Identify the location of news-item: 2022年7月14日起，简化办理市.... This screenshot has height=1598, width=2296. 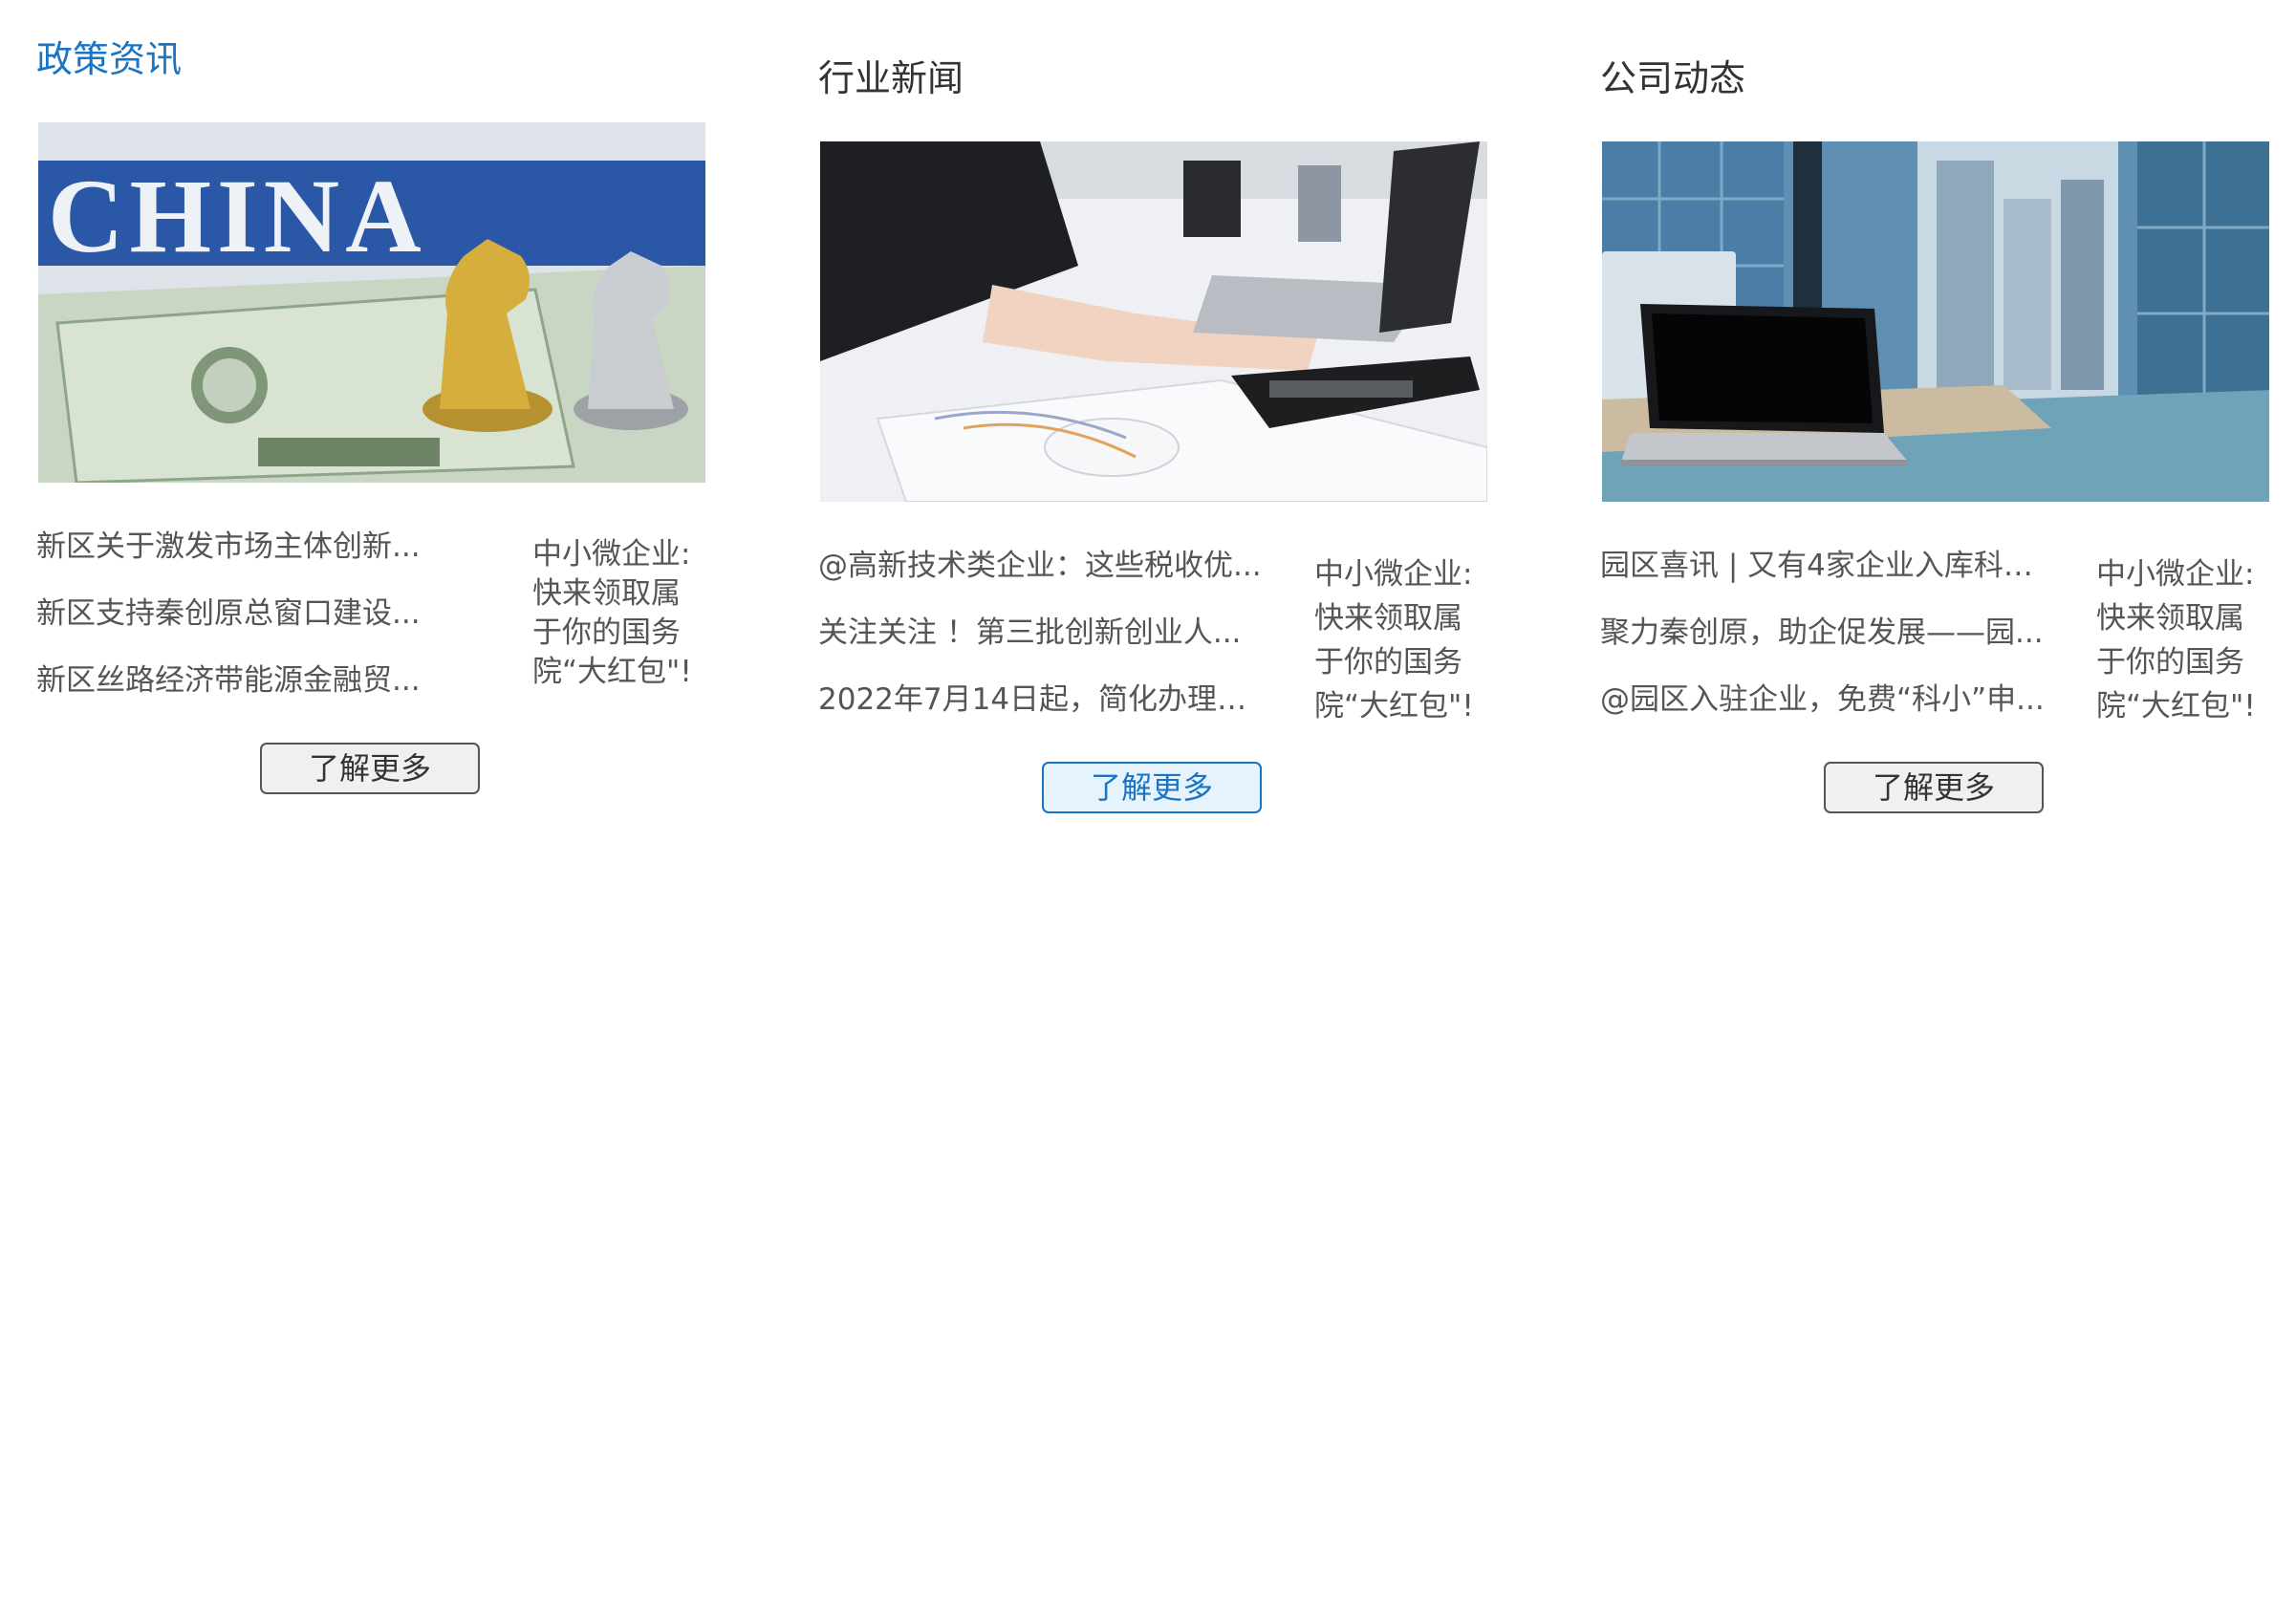
(1042, 710).